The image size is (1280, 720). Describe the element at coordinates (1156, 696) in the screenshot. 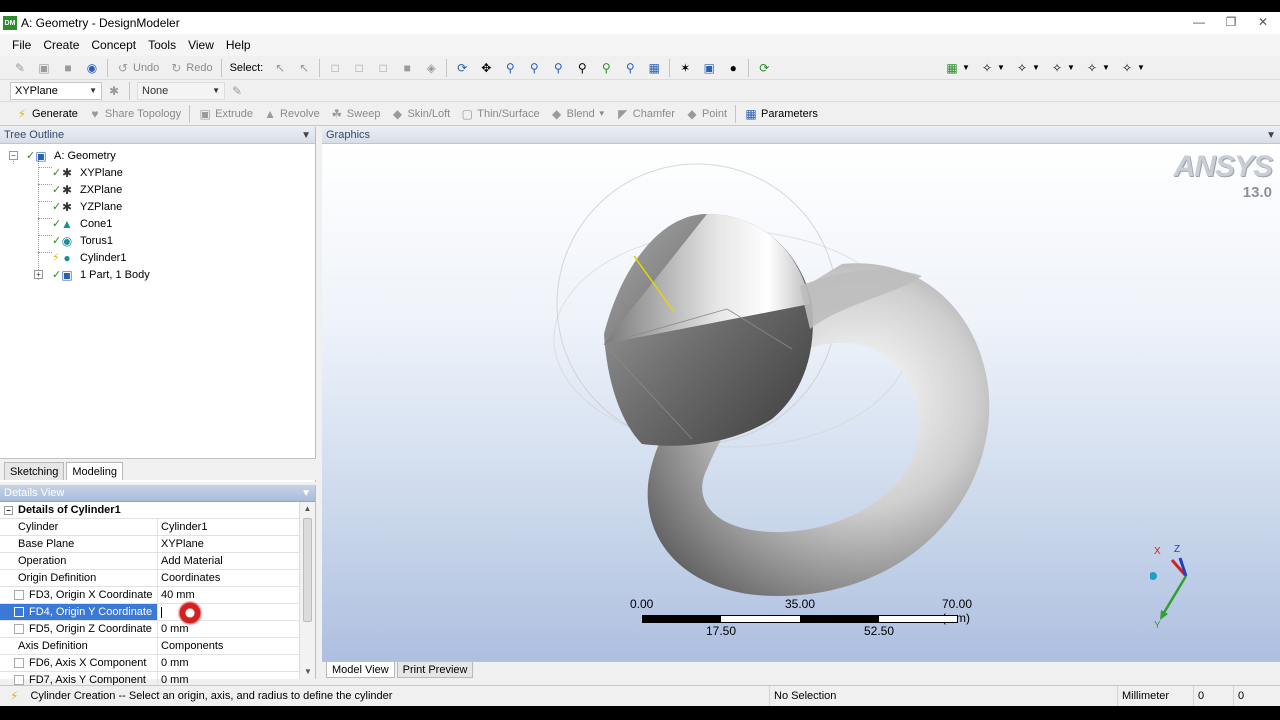

I see `status-units: Millimeter` at that location.